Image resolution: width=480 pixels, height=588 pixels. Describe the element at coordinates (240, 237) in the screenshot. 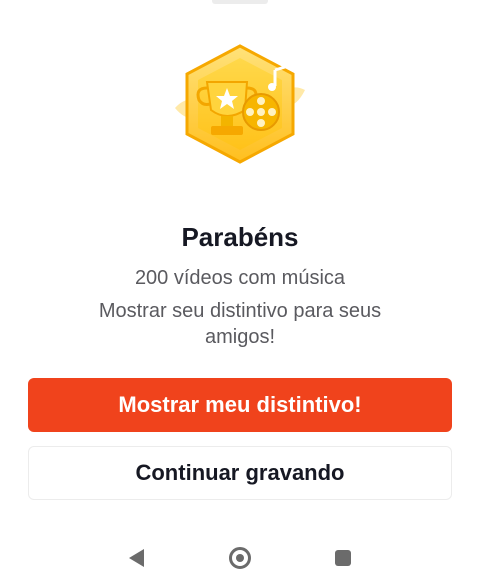

I see `dialog-title: Parabéns` at that location.